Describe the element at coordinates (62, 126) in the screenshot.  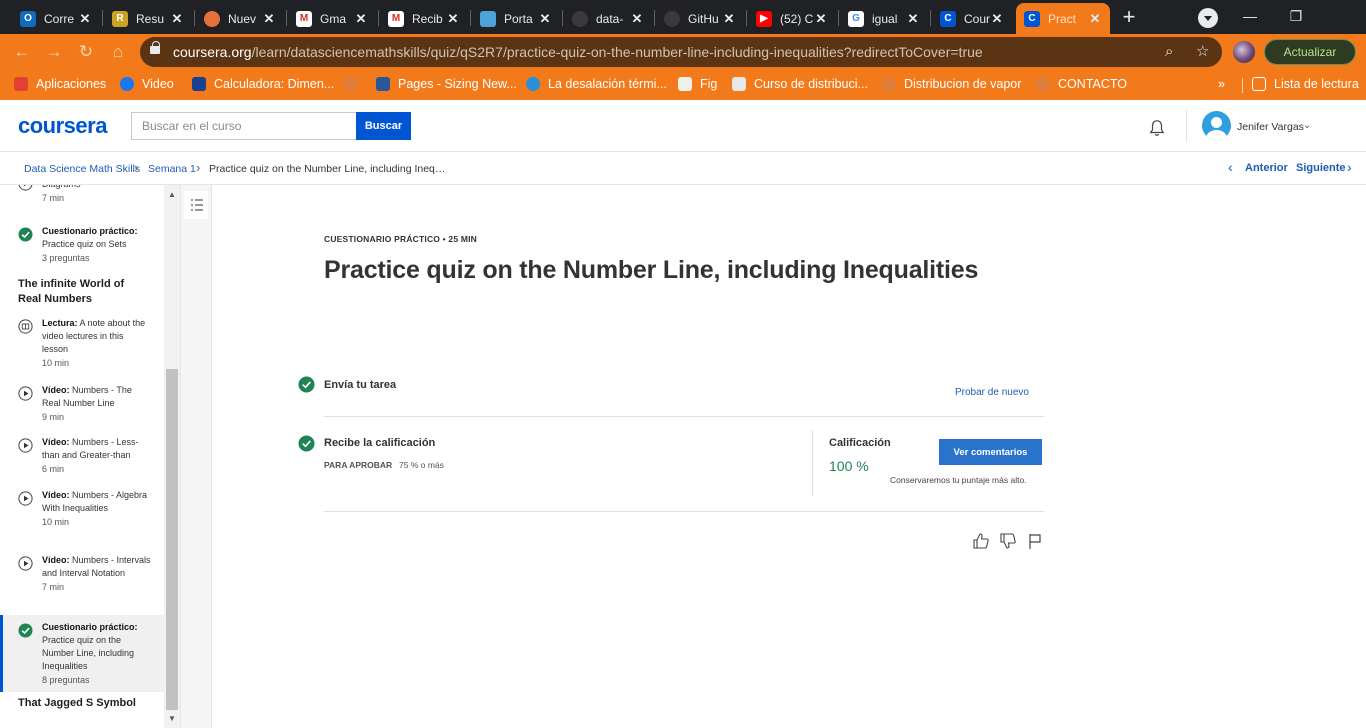
I see `coursera-logo: coursera` at that location.